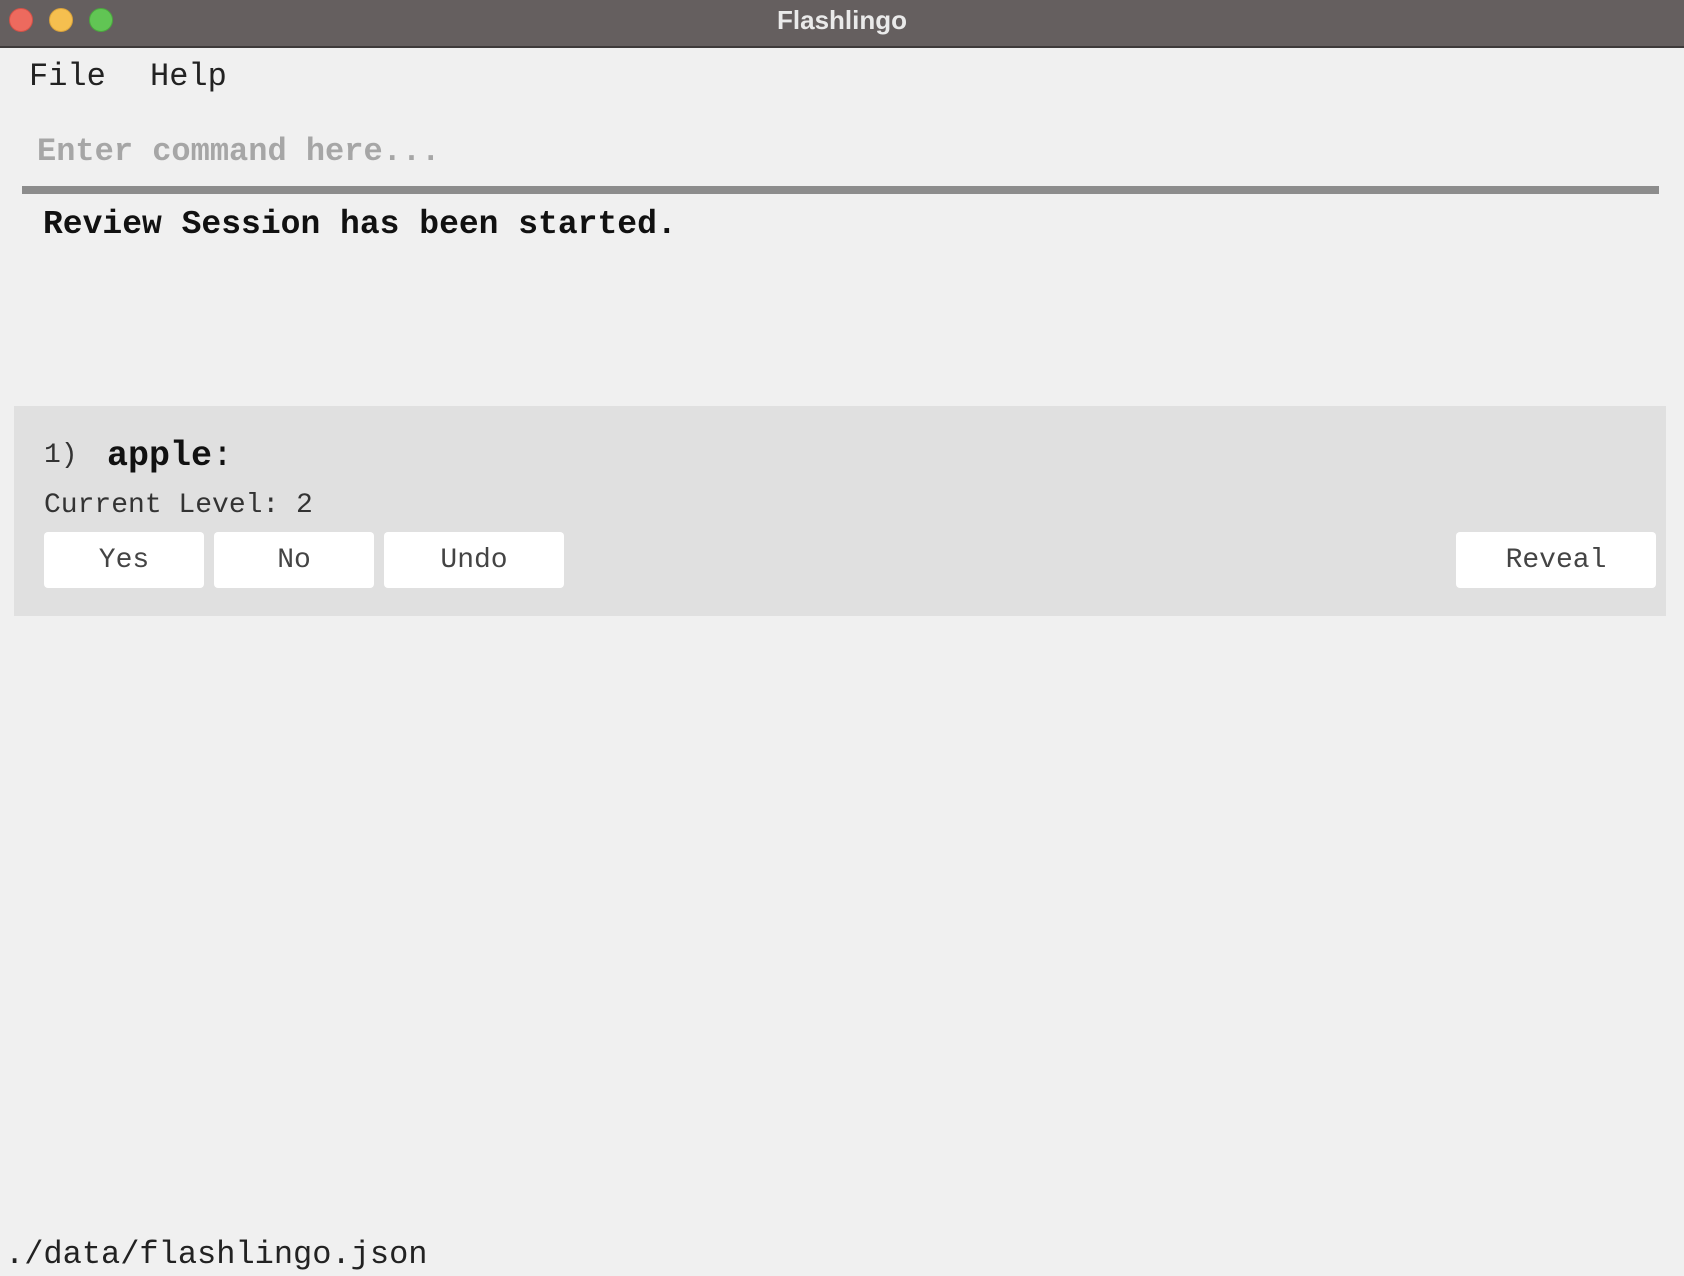 This screenshot has height=1276, width=1684. I want to click on card-index: 1), so click(61, 455).